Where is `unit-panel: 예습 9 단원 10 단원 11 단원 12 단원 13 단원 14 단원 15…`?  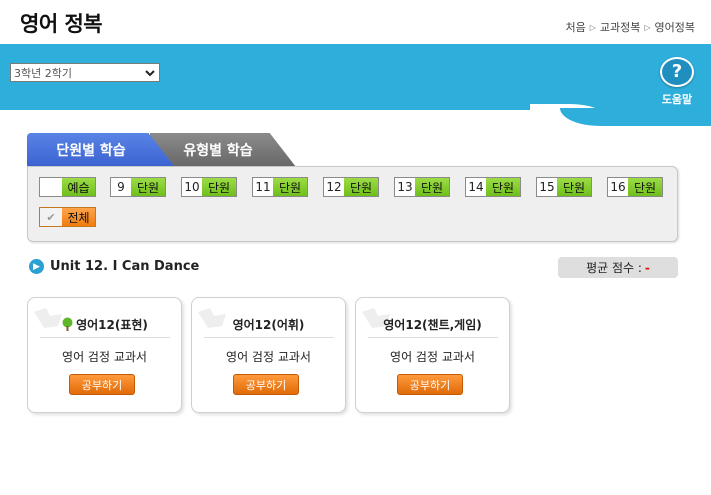 unit-panel: 예습 9 단원 10 단원 11 단원 12 단원 13 단원 14 단원 15… is located at coordinates (352, 204).